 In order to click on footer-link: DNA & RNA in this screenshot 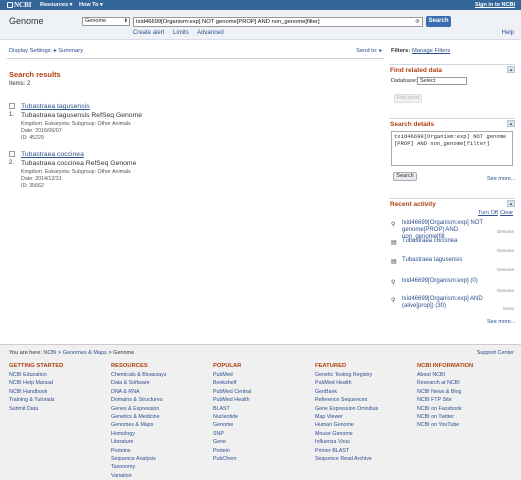, I will do `click(138, 392)`.